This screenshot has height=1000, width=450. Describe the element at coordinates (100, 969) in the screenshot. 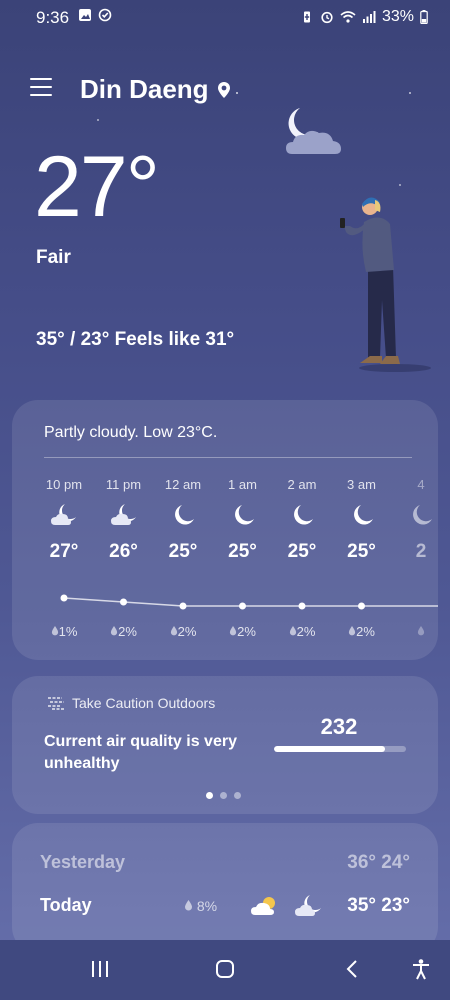

I see `recent-apps-icon` at that location.